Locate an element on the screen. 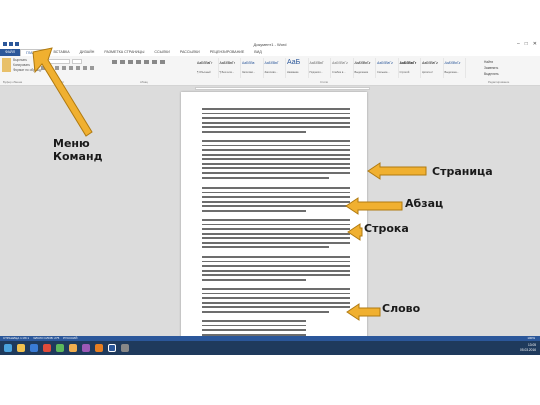 Image resolution: width=540 pixels, height=405 pixels. numbering-icon is located at coordinates (122, 62).